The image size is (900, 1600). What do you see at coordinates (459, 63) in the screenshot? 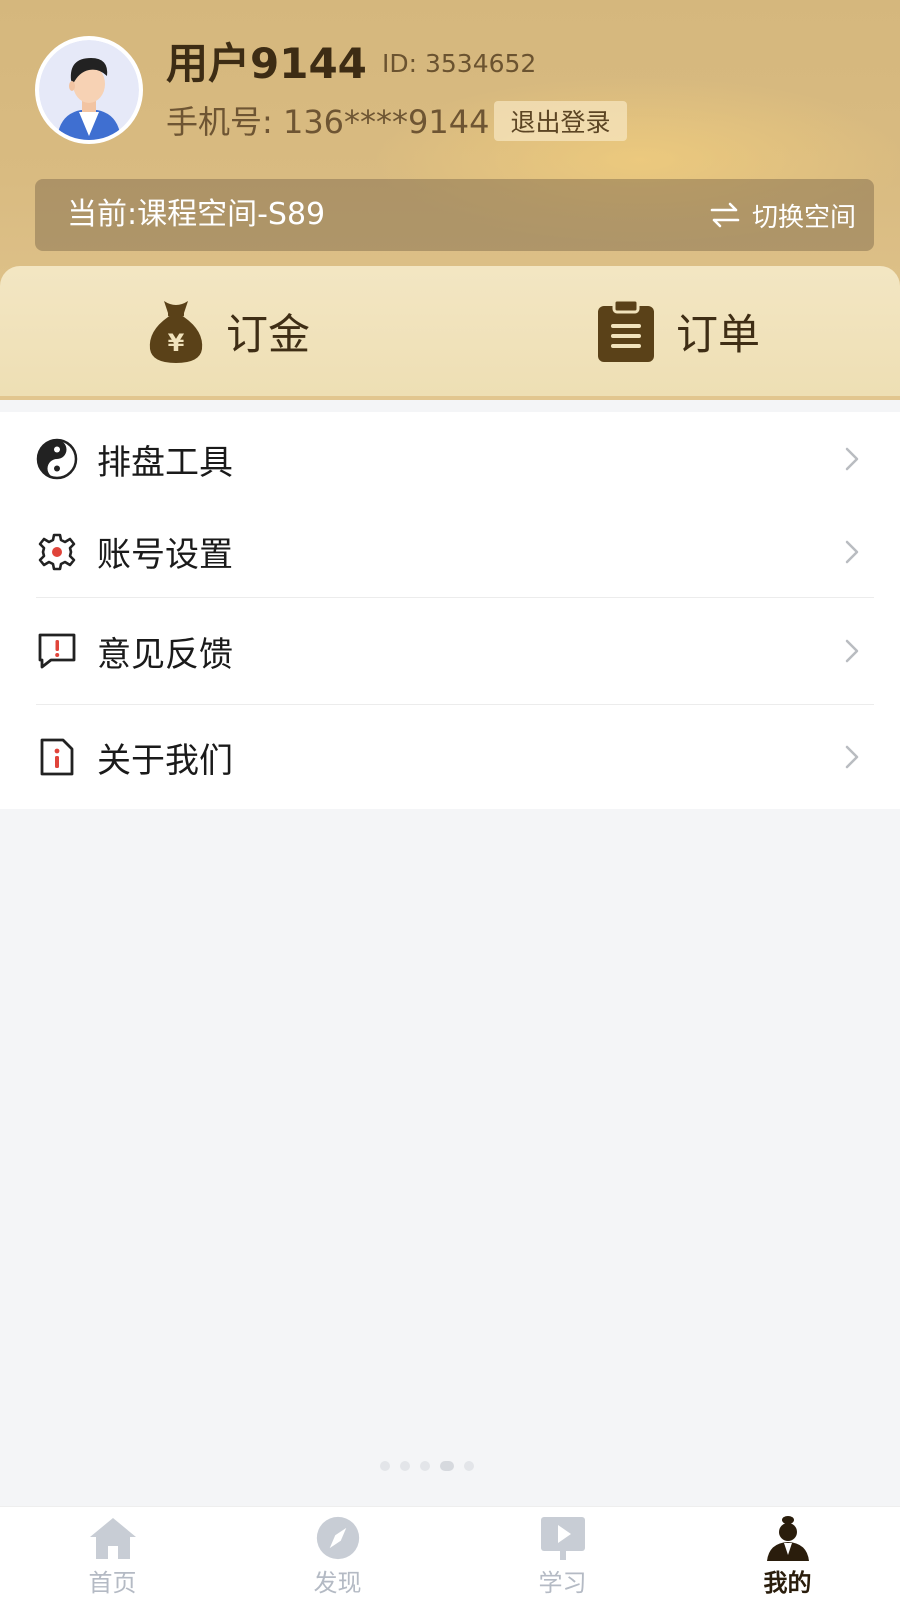
I see `user-id: ID: 3534652` at bounding box center [459, 63].